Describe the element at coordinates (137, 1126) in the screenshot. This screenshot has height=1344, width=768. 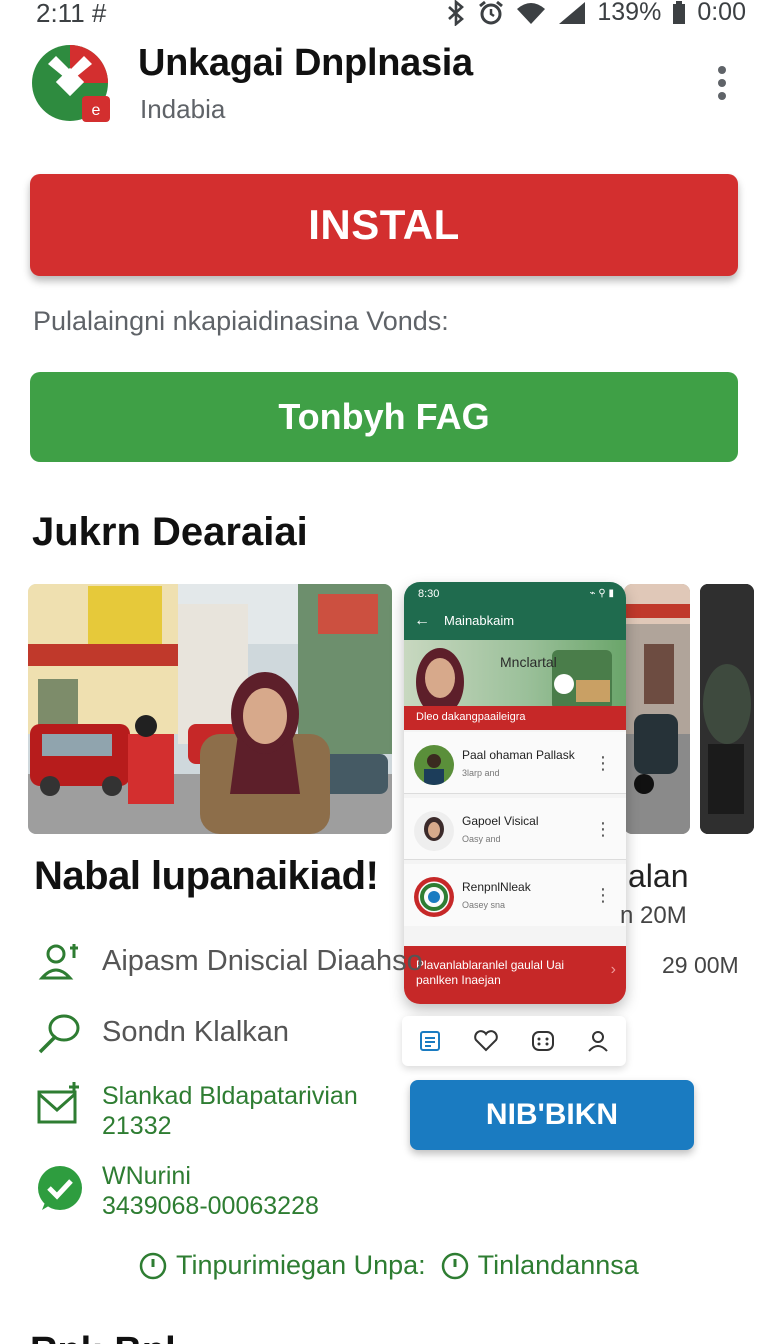
I see `info-row-line2: 21332` at that location.